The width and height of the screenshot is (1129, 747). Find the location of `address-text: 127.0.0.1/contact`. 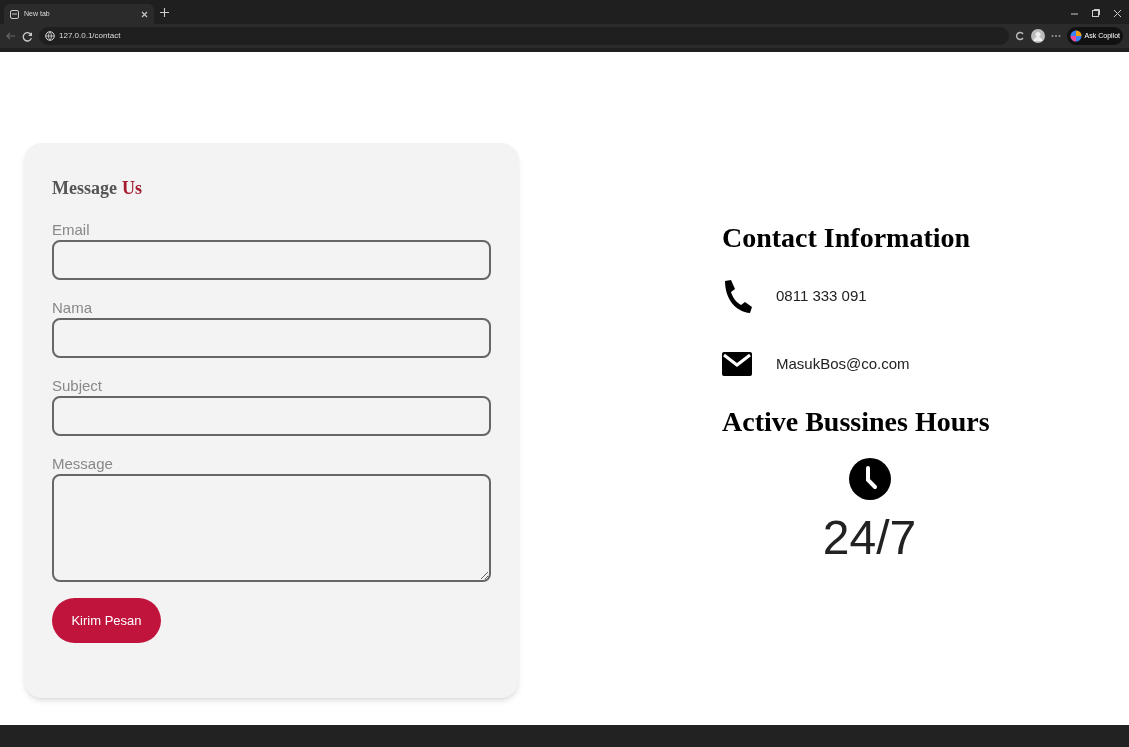

address-text: 127.0.0.1/contact is located at coordinates (90, 36).